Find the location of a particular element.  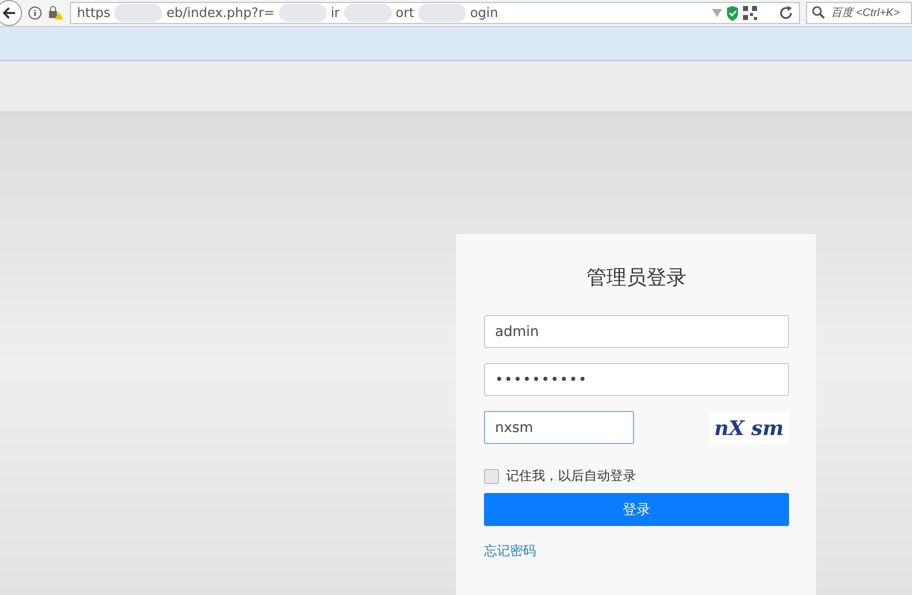

back-button is located at coordinates (11, 13).